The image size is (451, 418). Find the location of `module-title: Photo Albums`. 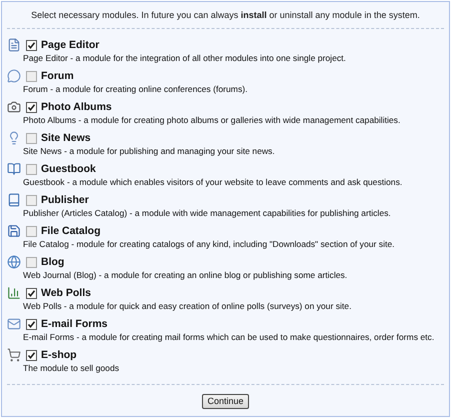

module-title: Photo Albums is located at coordinates (76, 107).